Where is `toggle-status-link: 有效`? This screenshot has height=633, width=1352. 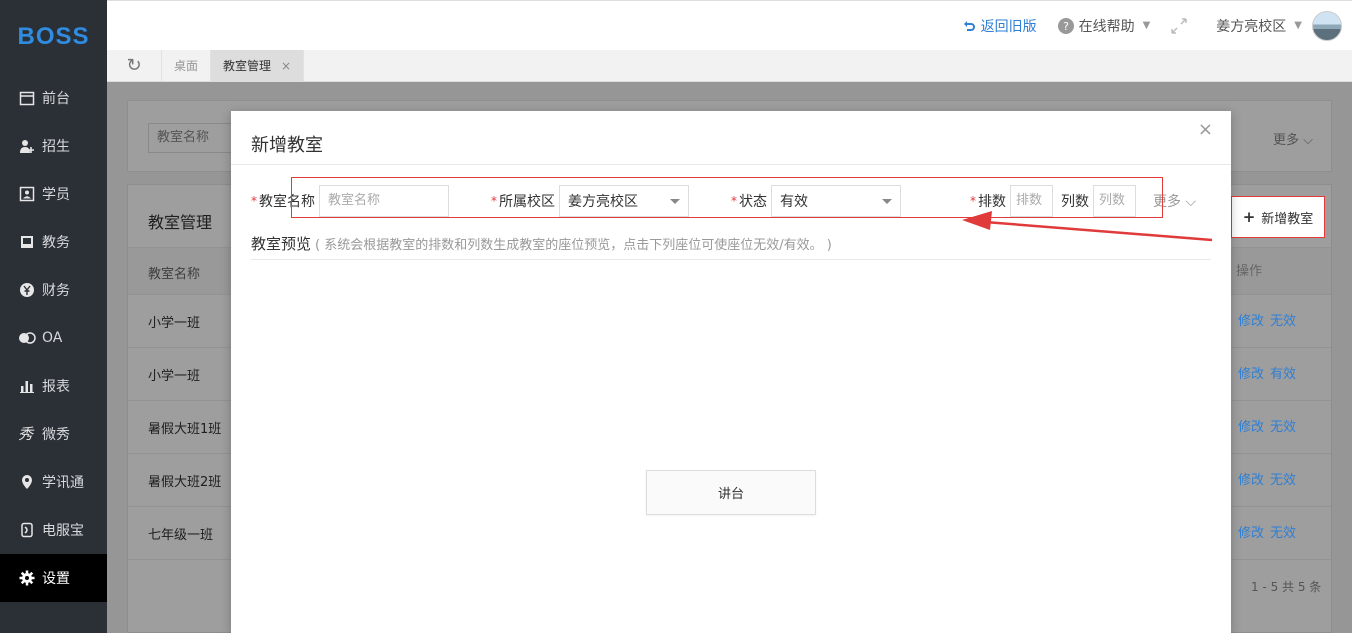 toggle-status-link: 有效 is located at coordinates (1283, 374).